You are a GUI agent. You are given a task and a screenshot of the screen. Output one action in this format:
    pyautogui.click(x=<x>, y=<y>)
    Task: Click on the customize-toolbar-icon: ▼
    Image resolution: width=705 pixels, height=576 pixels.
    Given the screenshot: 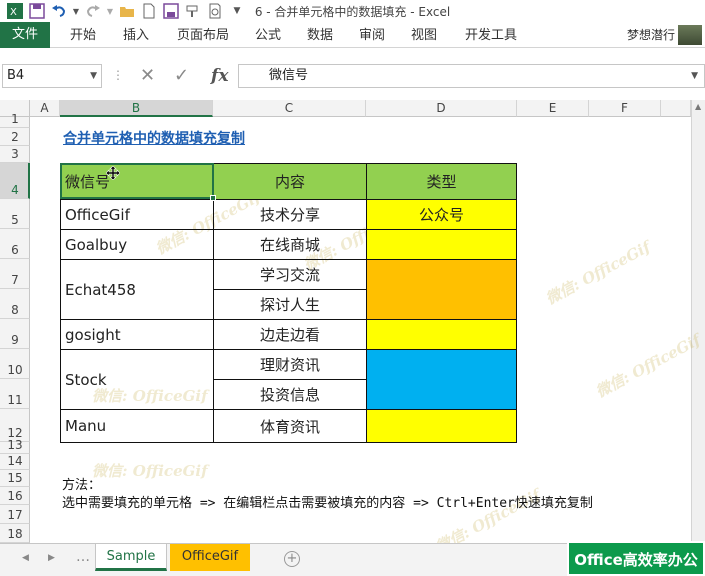 What is the action you would take?
    pyautogui.click(x=237, y=11)
    